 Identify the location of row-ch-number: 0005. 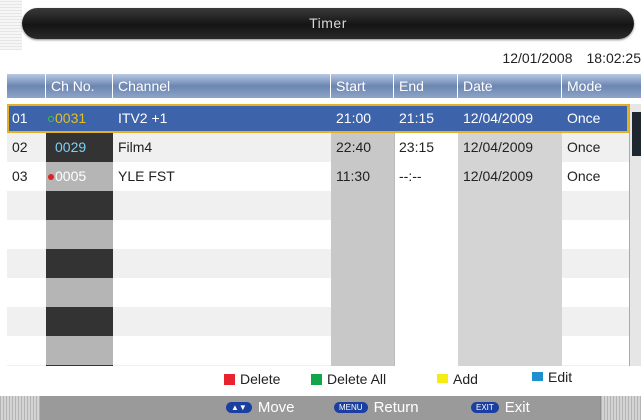
(71, 176).